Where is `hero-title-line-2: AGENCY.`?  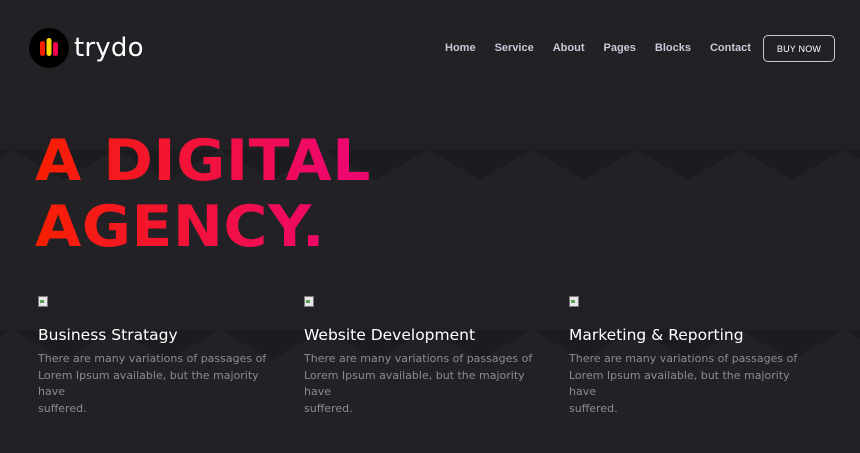 hero-title-line-2: AGENCY. is located at coordinates (180, 227).